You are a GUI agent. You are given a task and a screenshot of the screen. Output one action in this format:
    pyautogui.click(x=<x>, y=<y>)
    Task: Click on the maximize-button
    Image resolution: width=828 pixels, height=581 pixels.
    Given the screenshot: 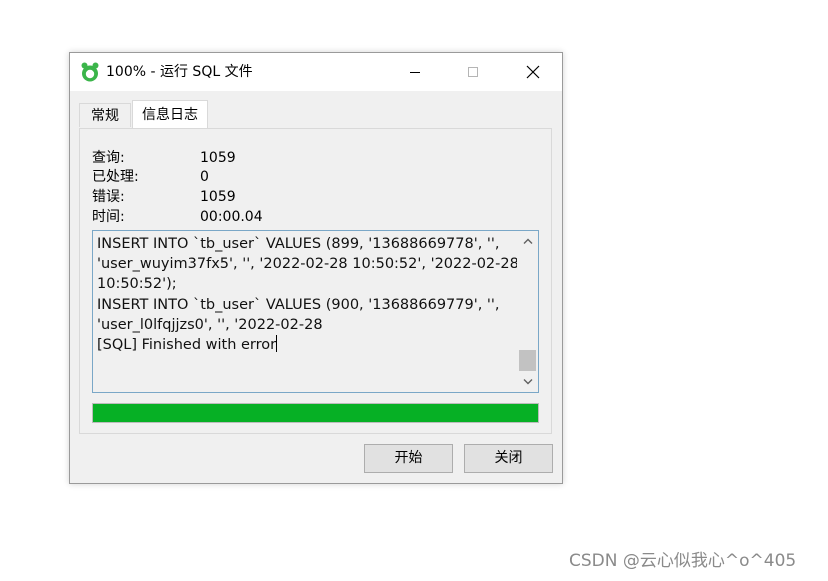 What is the action you would take?
    pyautogui.click(x=473, y=72)
    